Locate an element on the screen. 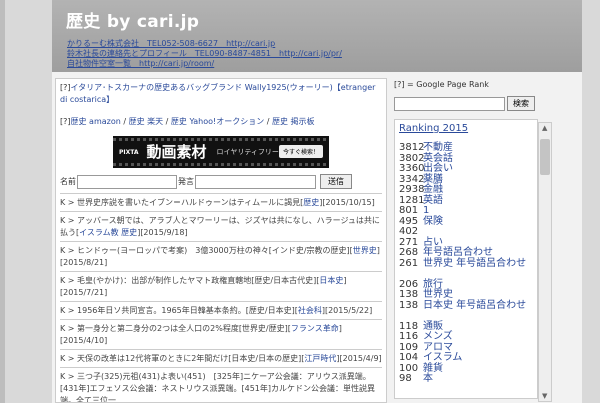  ranking-link: イスラム is located at coordinates (442, 357).